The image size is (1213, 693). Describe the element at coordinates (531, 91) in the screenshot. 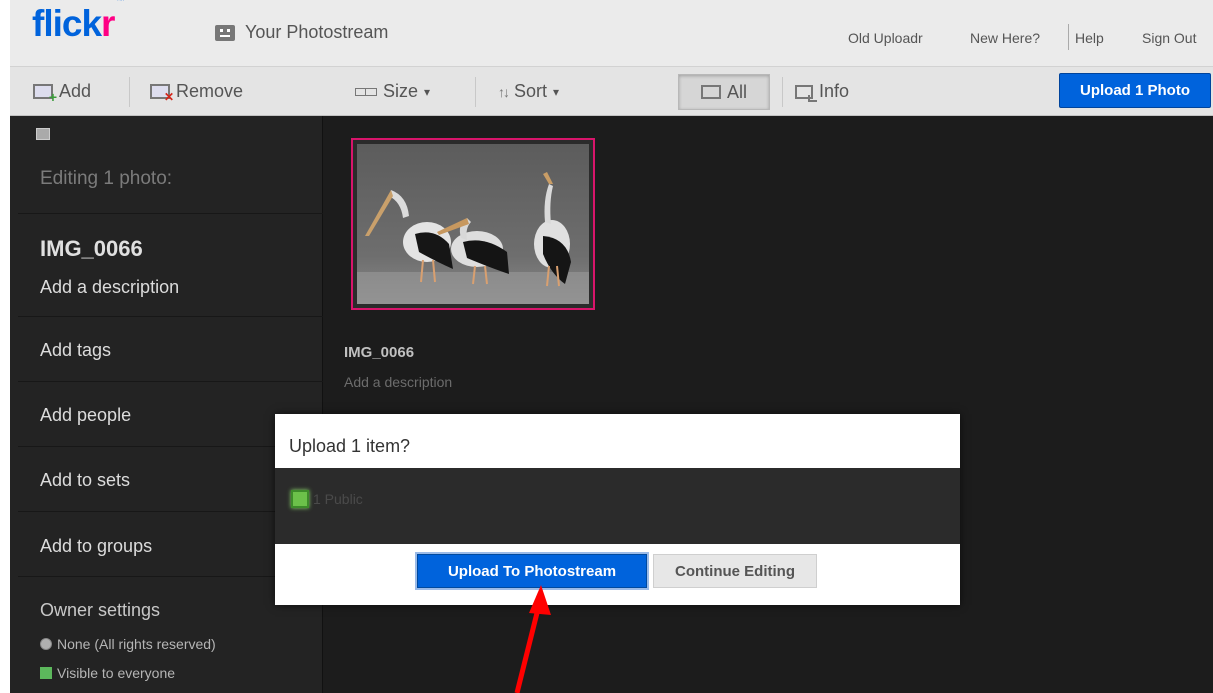

I see `sort-label: Sort` at that location.